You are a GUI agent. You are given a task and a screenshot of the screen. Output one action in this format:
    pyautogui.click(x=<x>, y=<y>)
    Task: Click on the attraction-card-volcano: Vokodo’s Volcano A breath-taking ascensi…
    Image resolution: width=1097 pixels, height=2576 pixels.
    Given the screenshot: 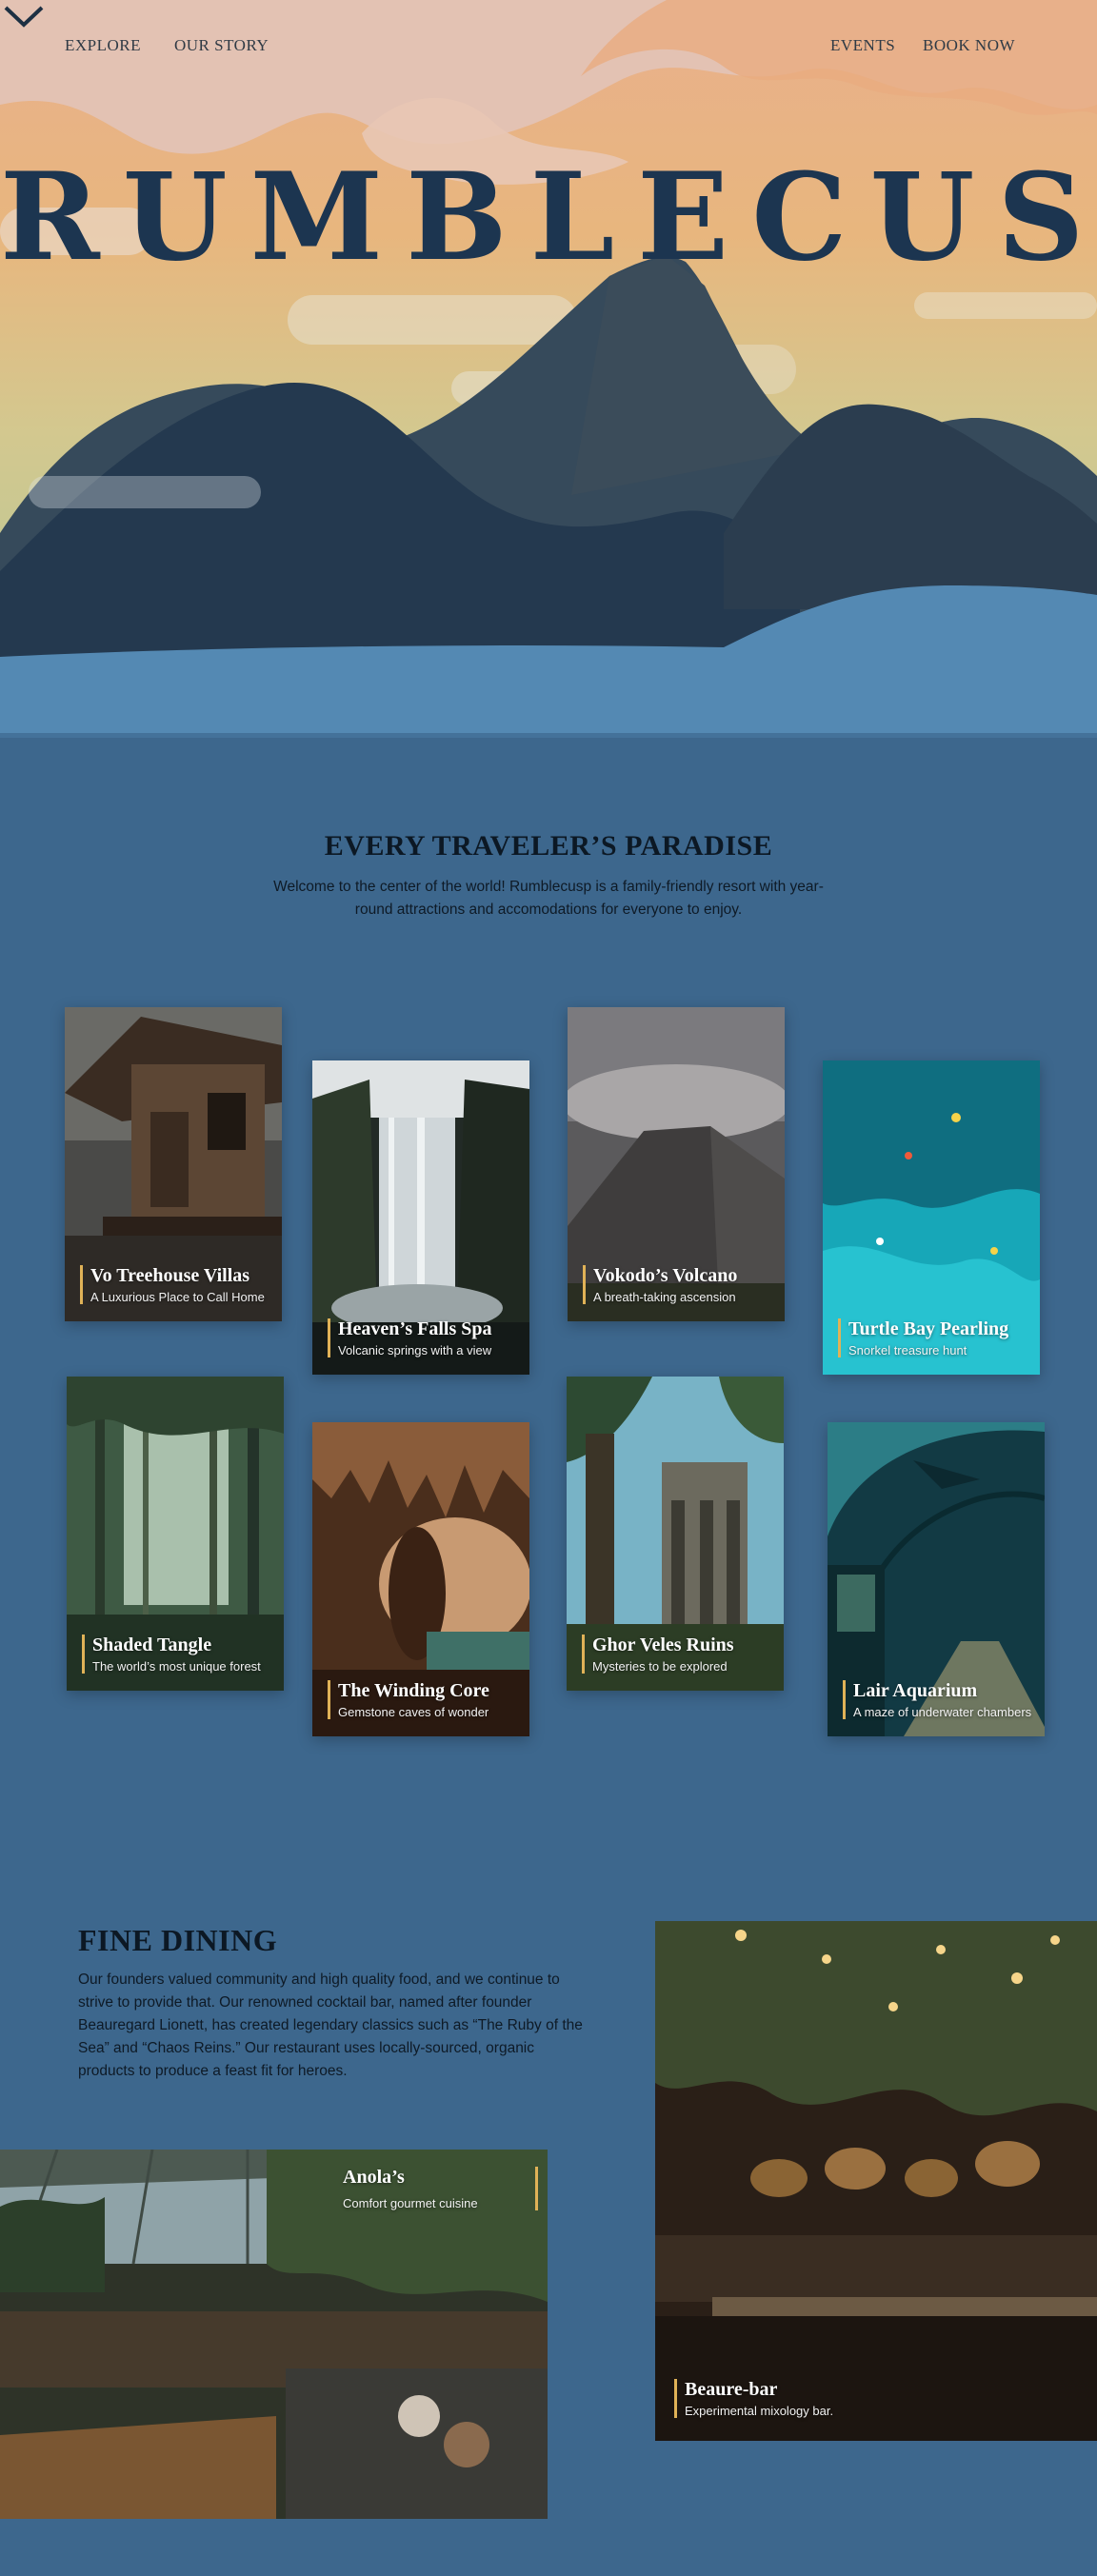 What is the action you would take?
    pyautogui.click(x=676, y=1164)
    